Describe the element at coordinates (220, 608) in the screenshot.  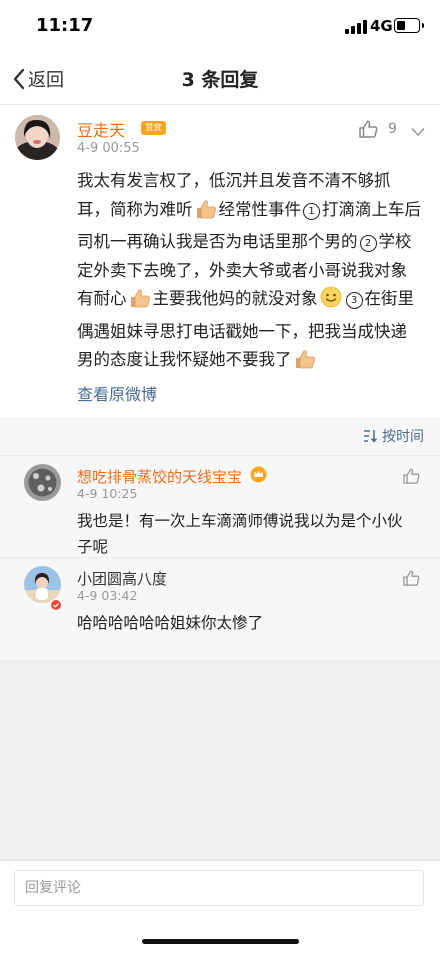
I see `list-item: 小团圆高八度 4-9 03:42 哈哈哈哈哈哈姐妹你太惨了` at that location.